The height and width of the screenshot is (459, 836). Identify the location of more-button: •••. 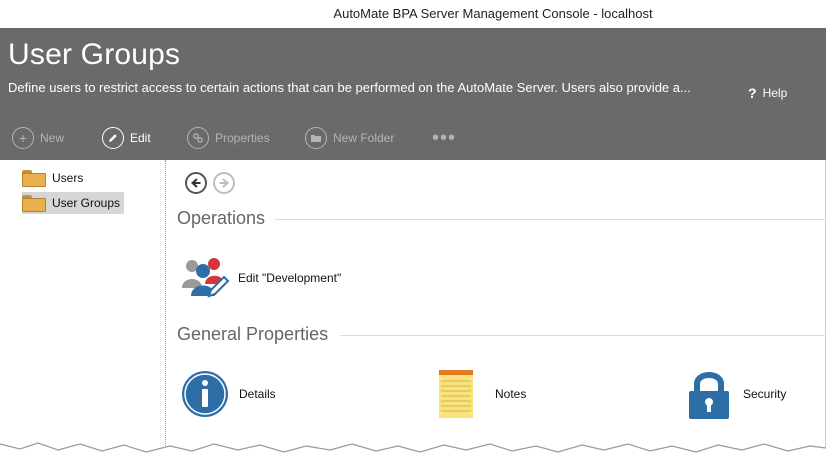
(444, 138).